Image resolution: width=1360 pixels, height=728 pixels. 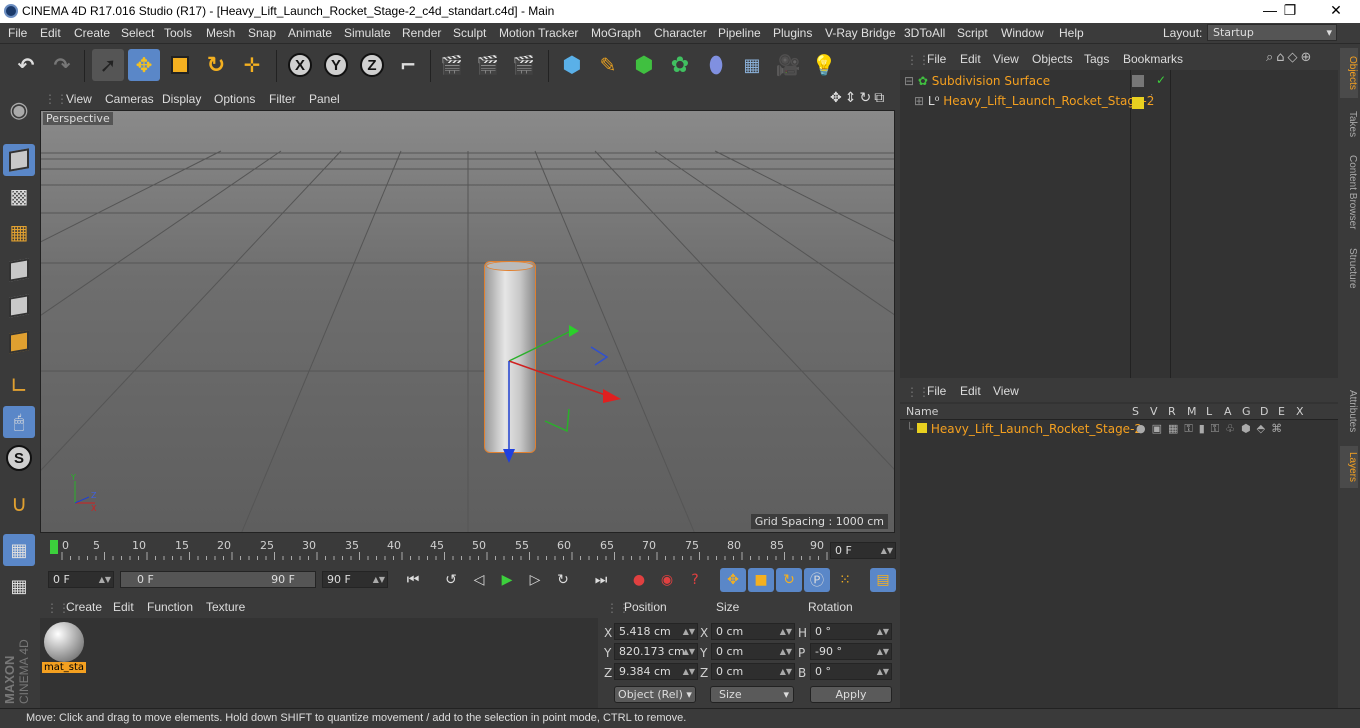 What do you see at coordinates (408, 65) in the screenshot?
I see `coordinate-system-icon: ⌐` at bounding box center [408, 65].